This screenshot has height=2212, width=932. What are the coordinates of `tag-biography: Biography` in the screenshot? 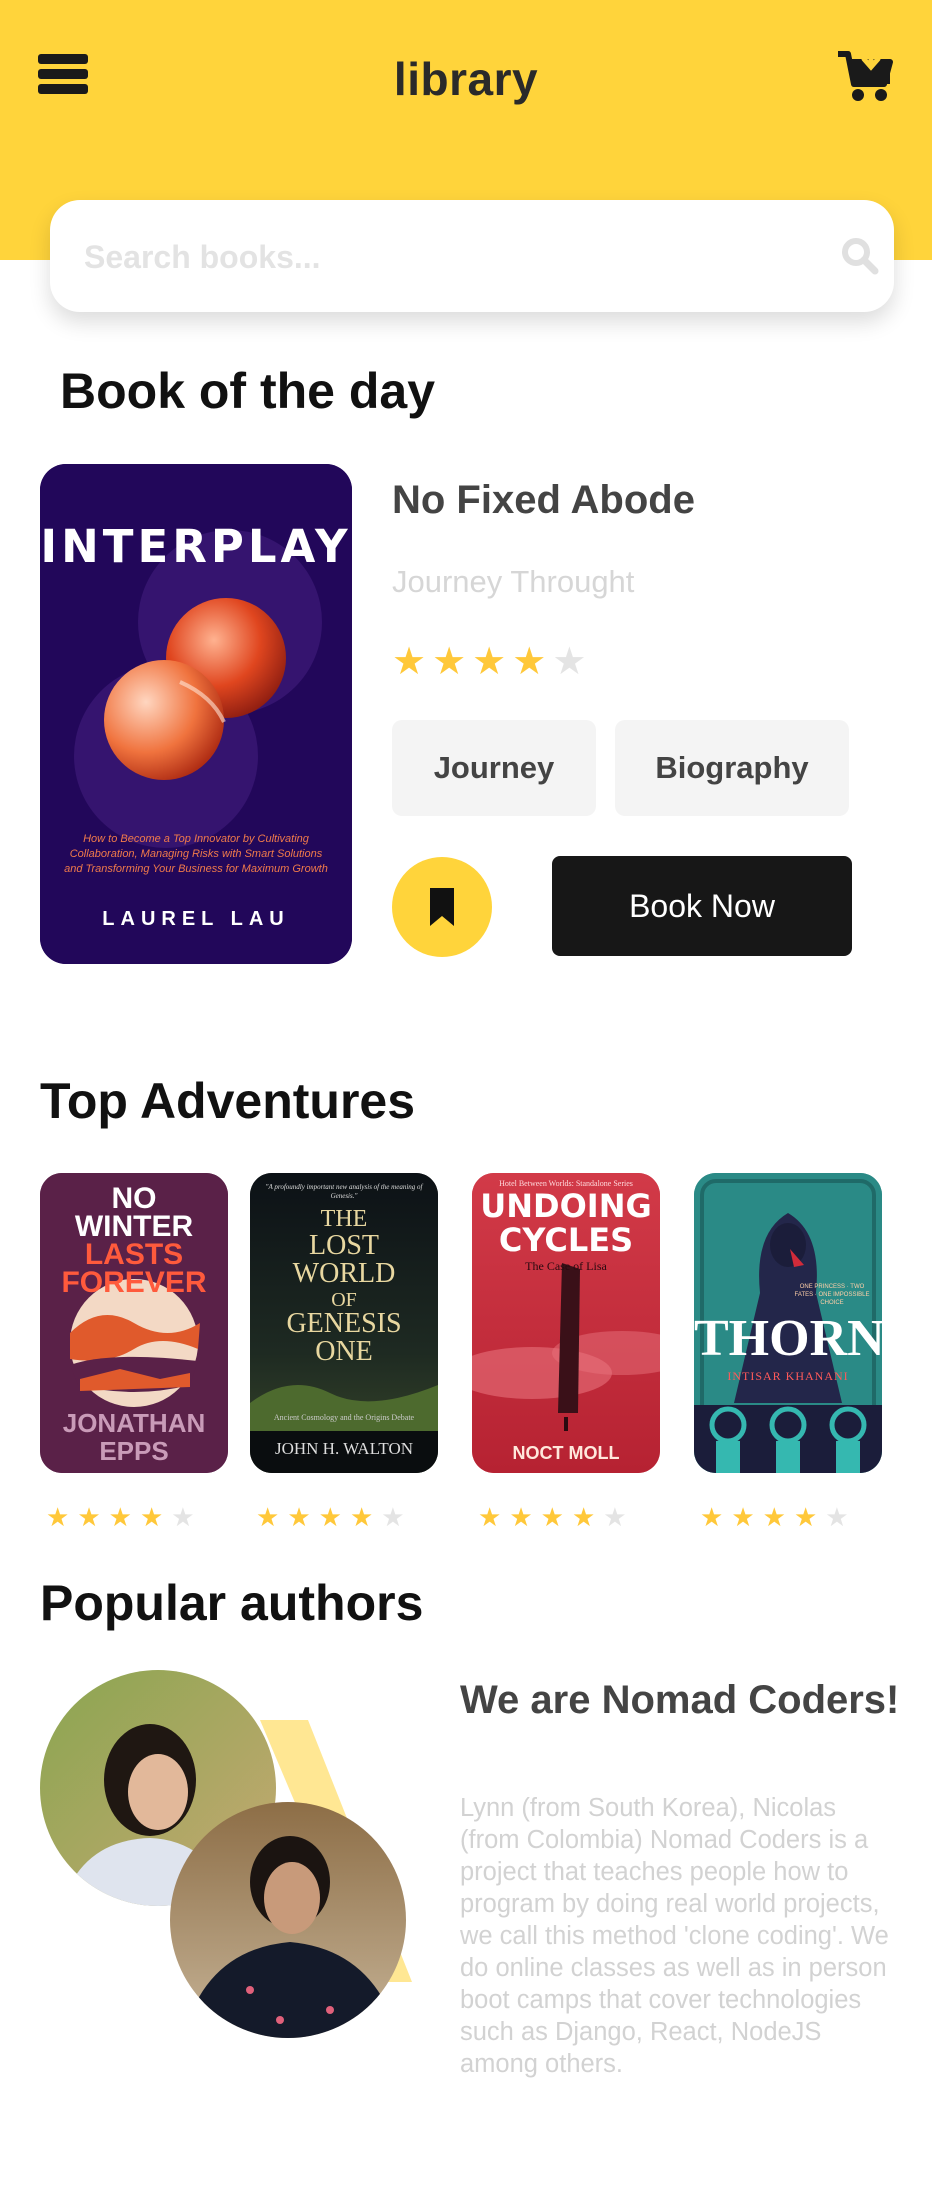 It's located at (732, 768).